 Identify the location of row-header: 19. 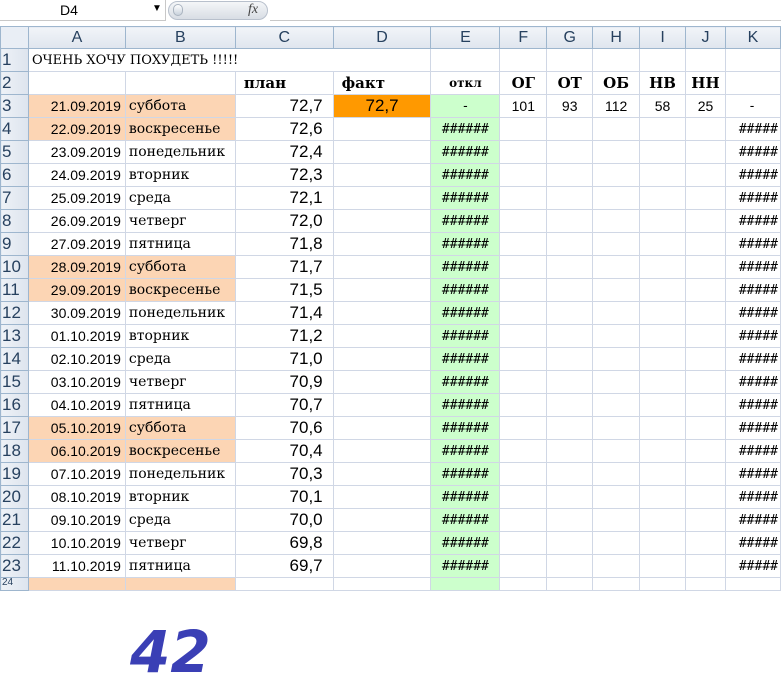
(14, 474).